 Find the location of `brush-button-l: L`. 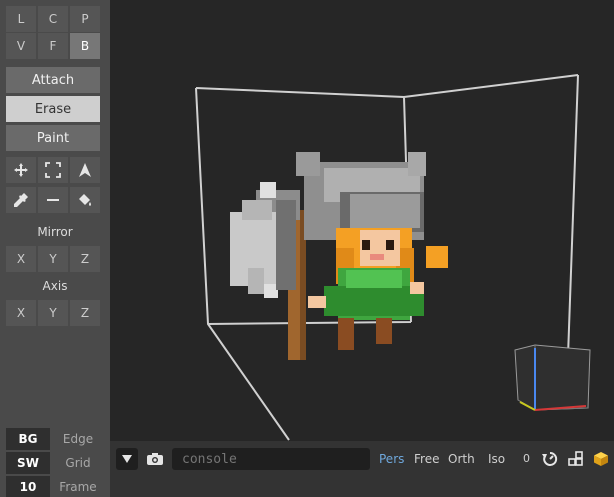

brush-button-l: L is located at coordinates (21, 19).